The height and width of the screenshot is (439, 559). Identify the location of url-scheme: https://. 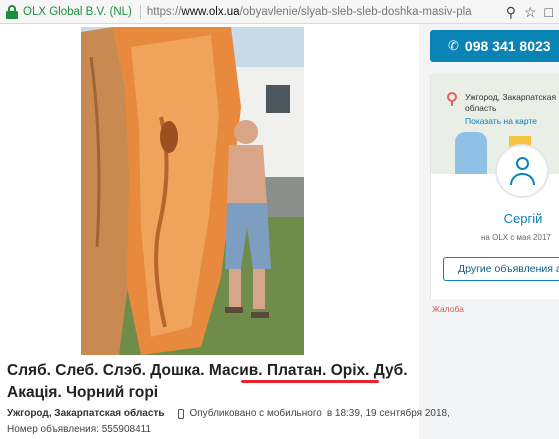
(164, 11).